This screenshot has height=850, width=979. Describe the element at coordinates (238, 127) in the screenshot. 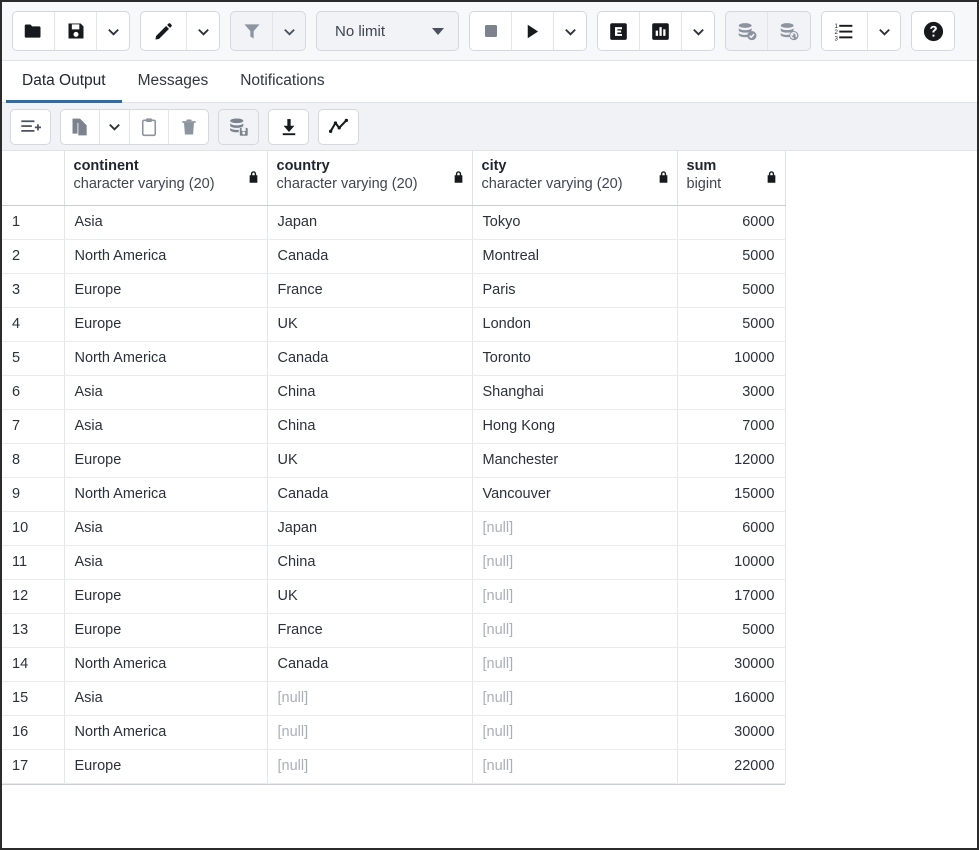

I see `save-data-changes-button` at that location.